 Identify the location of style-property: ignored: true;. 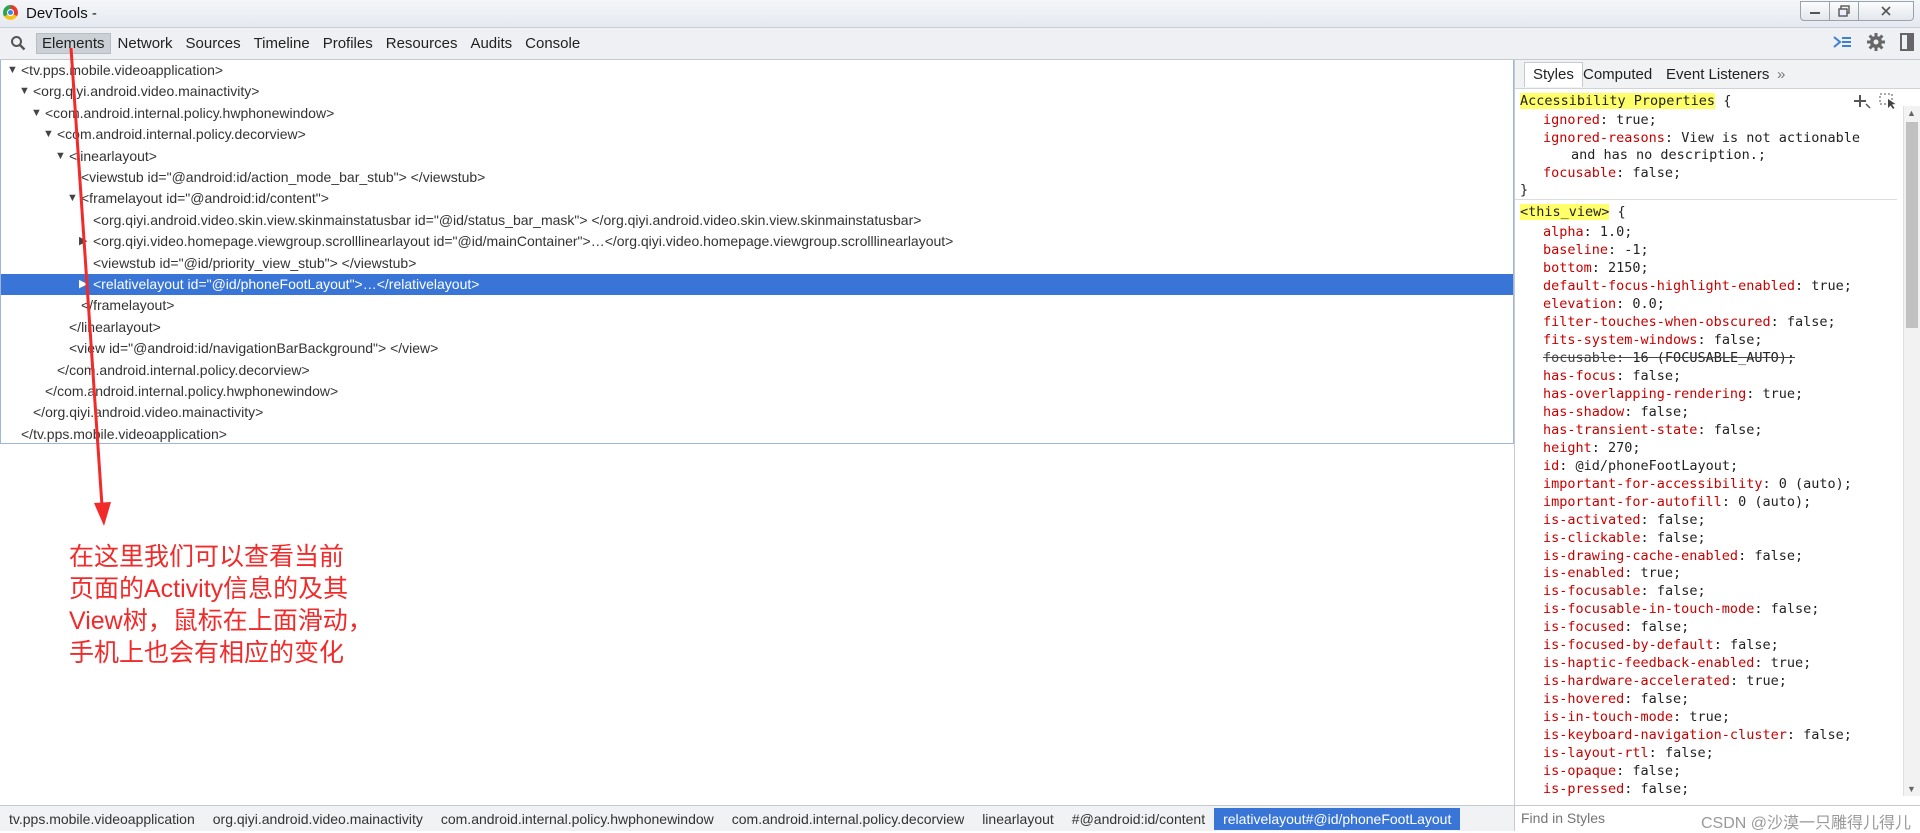
(1600, 120).